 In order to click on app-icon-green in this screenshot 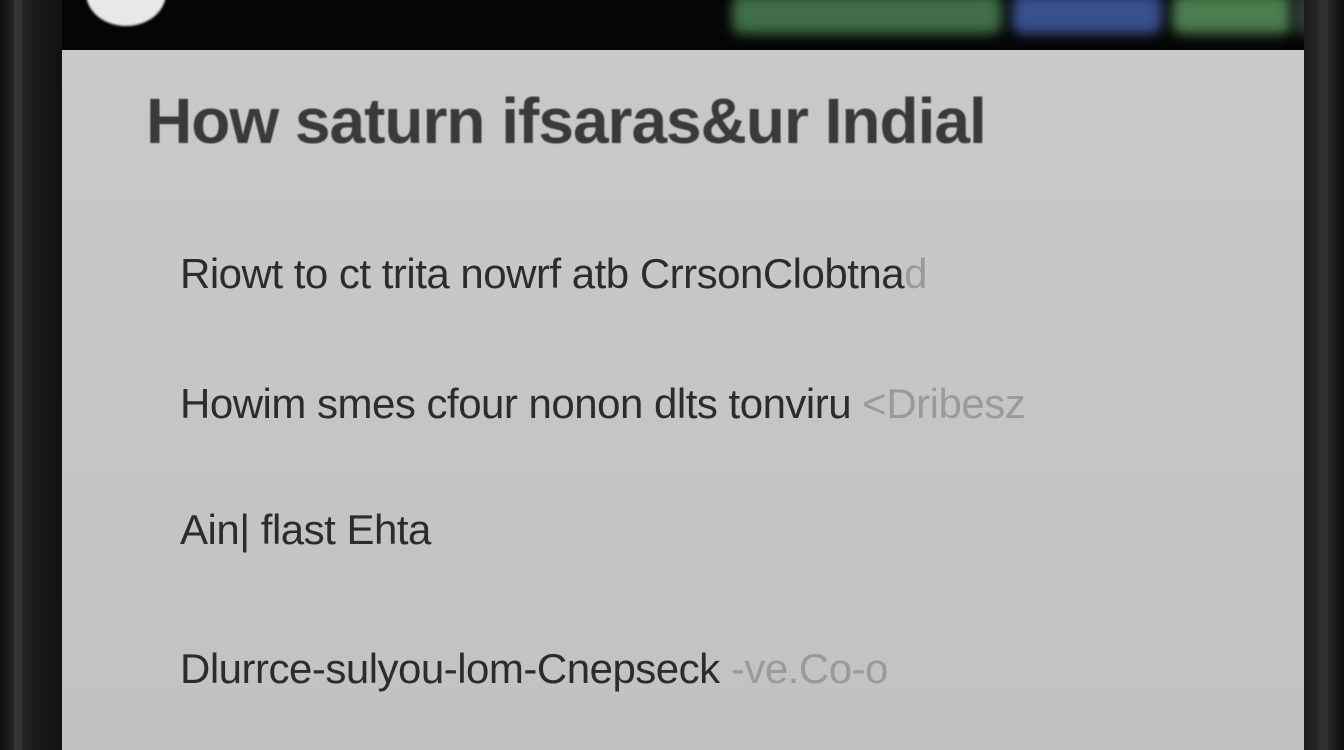, I will do `click(867, 17)`.